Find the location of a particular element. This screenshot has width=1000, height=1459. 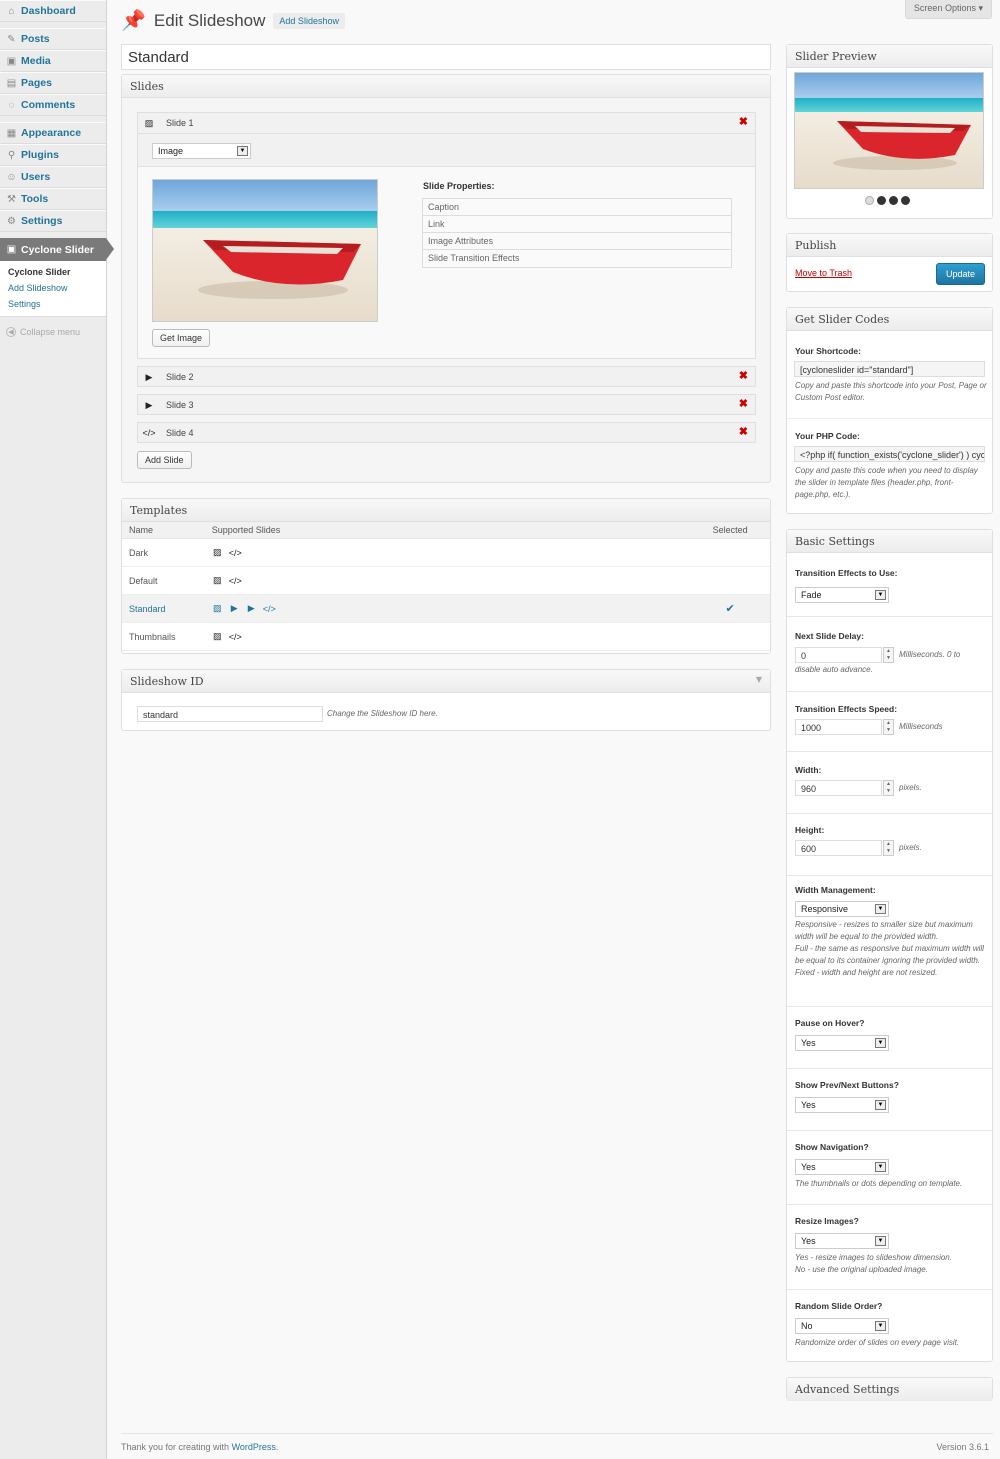

menu-comments: ◌ Comments is located at coordinates (53, 105).